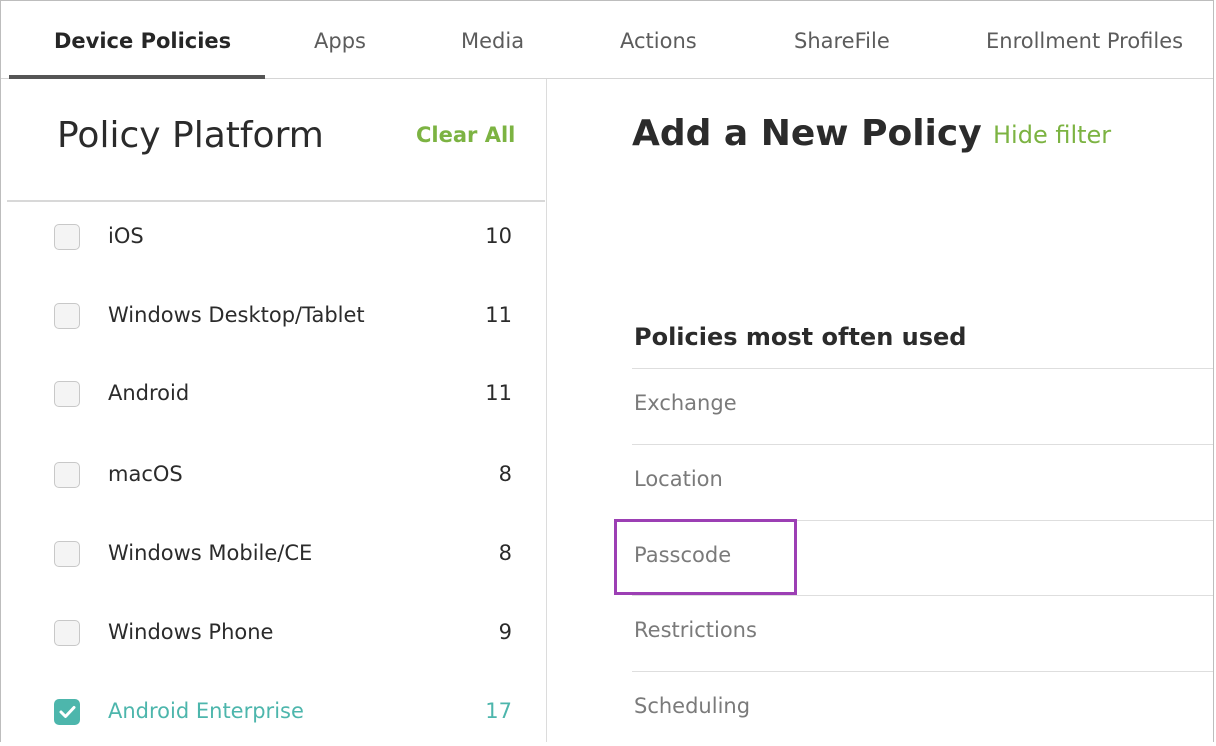  I want to click on checkmark-icon, so click(67, 712).